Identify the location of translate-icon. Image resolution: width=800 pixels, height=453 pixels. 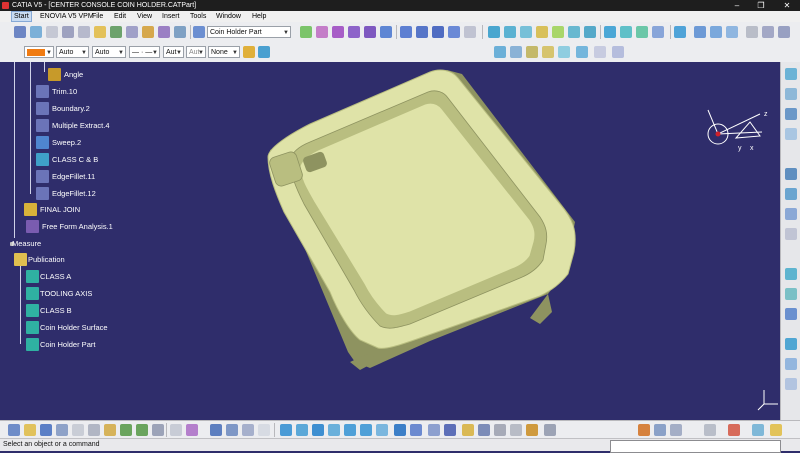
(542, 32).